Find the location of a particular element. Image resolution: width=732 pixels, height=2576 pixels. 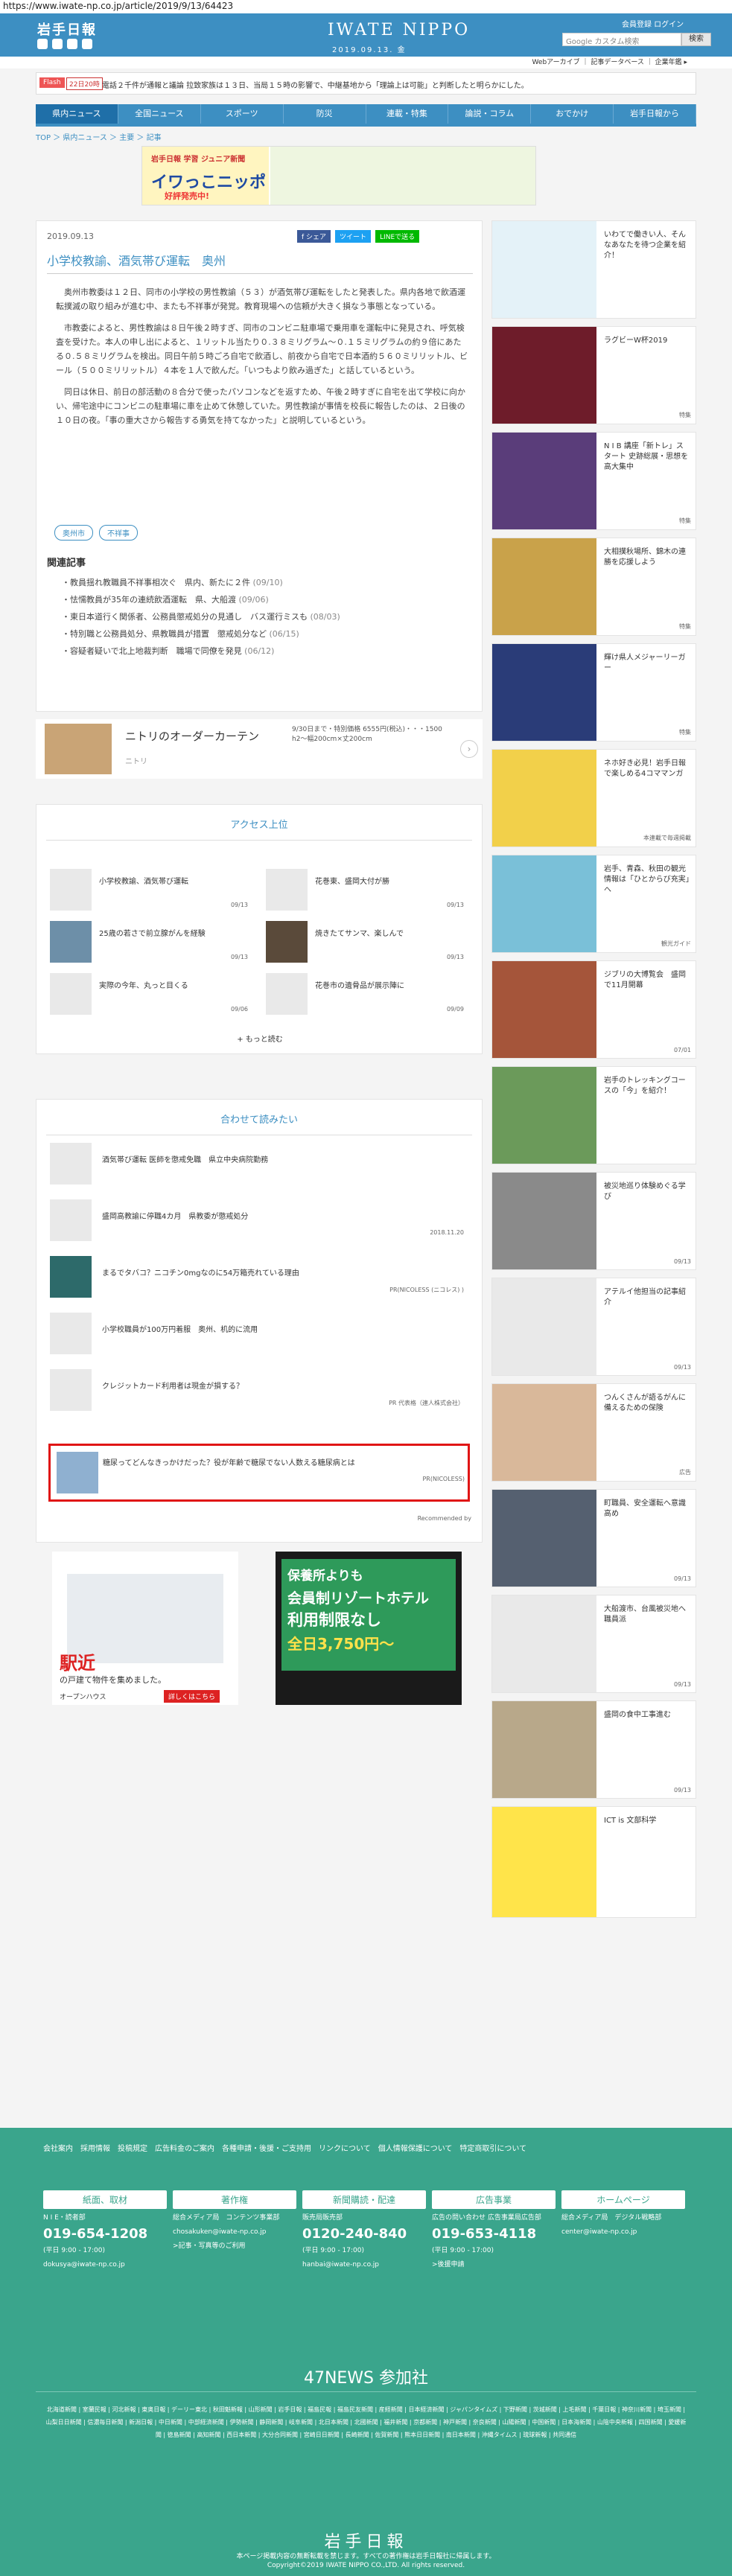

sidebar-item: N I B 講座「新トレ」スタート 史跡総展・思想を高大集中 特集 is located at coordinates (593, 481).